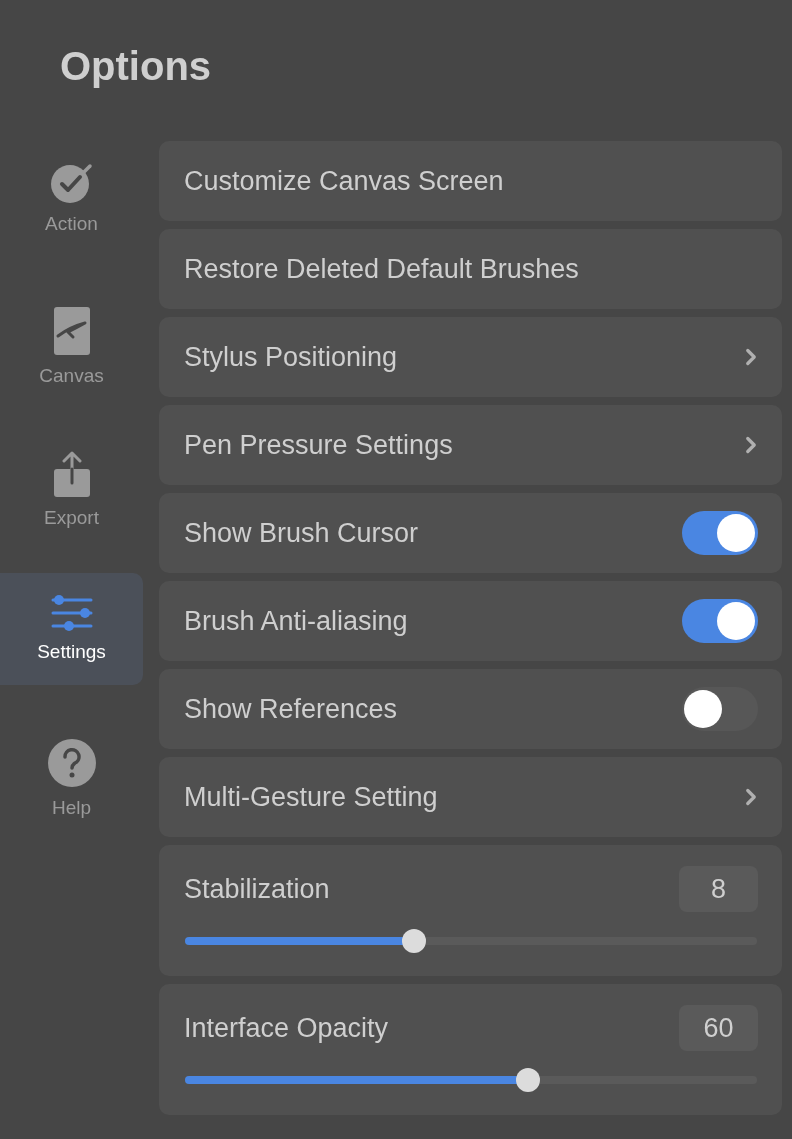 Image resolution: width=792 pixels, height=1139 pixels. Describe the element at coordinates (470, 797) in the screenshot. I see `submenu-row: Multi-Gesture Setting` at that location.